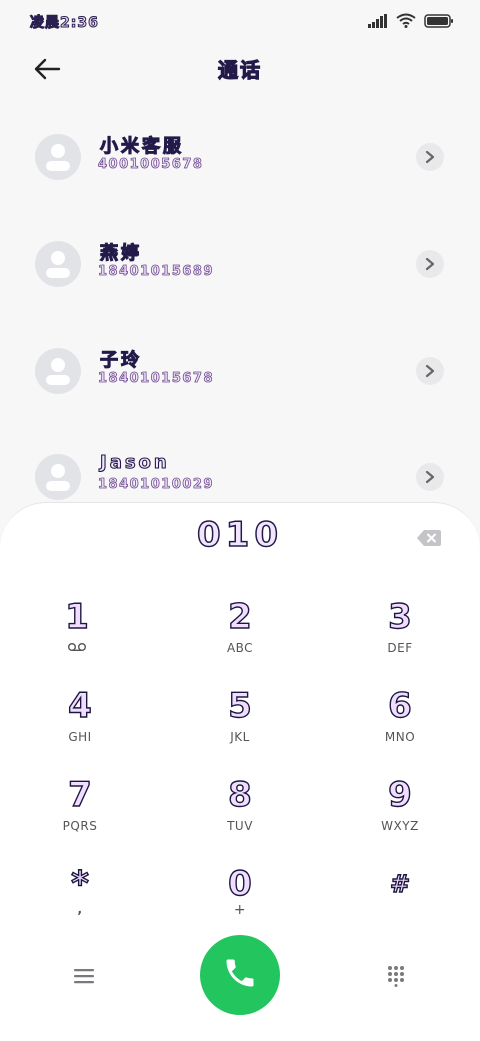  I want to click on dial-key-letters: TUV, so click(240, 826).